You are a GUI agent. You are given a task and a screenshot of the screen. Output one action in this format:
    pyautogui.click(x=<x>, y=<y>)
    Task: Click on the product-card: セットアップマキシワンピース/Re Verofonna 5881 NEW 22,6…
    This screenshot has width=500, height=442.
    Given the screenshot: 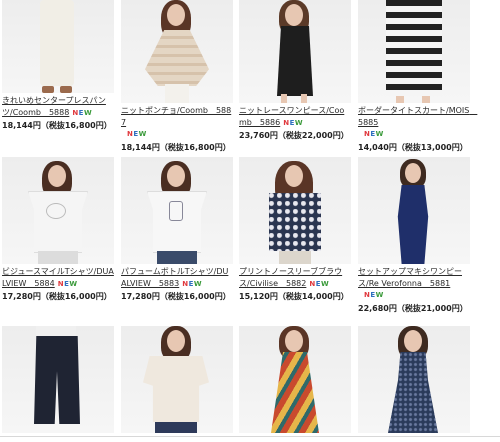 What is the action you would take?
    pyautogui.click(x=414, y=235)
    